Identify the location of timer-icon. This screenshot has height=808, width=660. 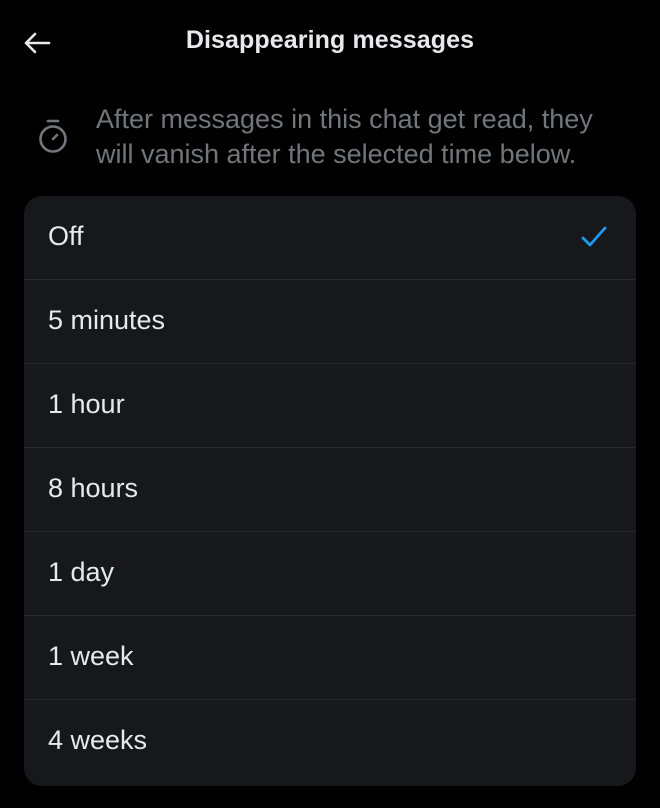
(53, 136).